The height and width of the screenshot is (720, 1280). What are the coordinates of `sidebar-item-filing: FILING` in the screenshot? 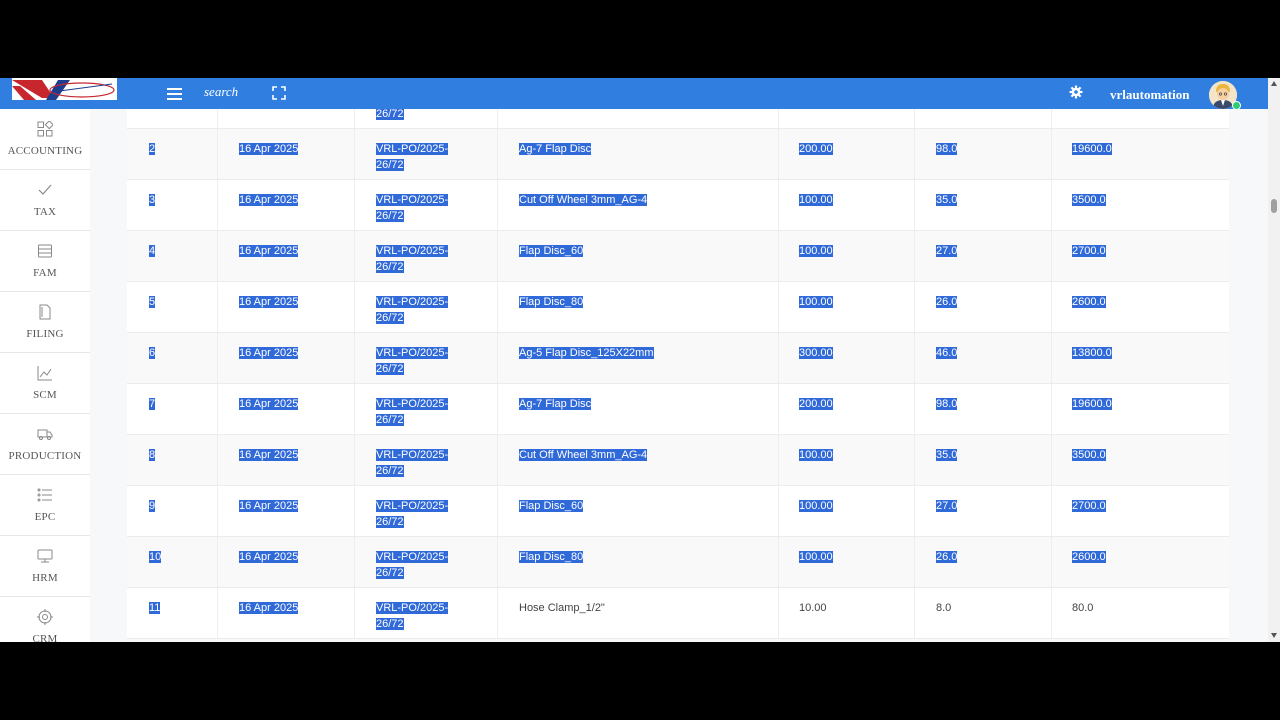 It's located at (45, 322).